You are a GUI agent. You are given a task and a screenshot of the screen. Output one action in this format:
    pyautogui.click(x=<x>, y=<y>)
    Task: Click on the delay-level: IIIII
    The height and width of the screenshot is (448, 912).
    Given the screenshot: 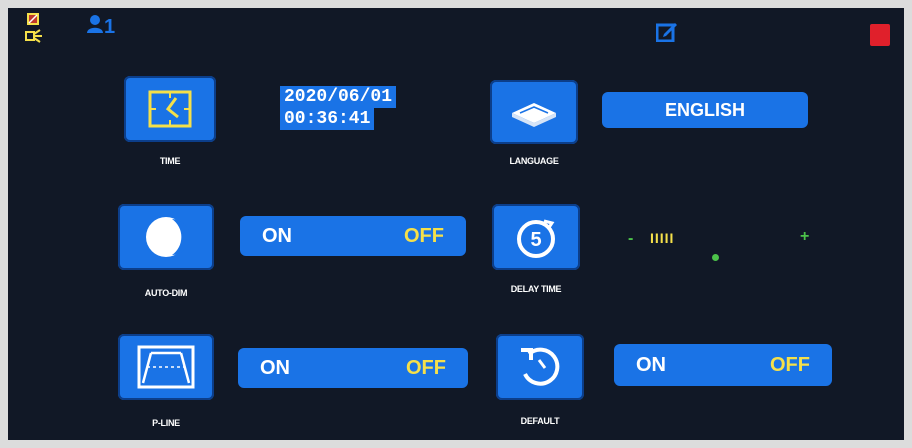 What is the action you would take?
    pyautogui.click(x=662, y=238)
    